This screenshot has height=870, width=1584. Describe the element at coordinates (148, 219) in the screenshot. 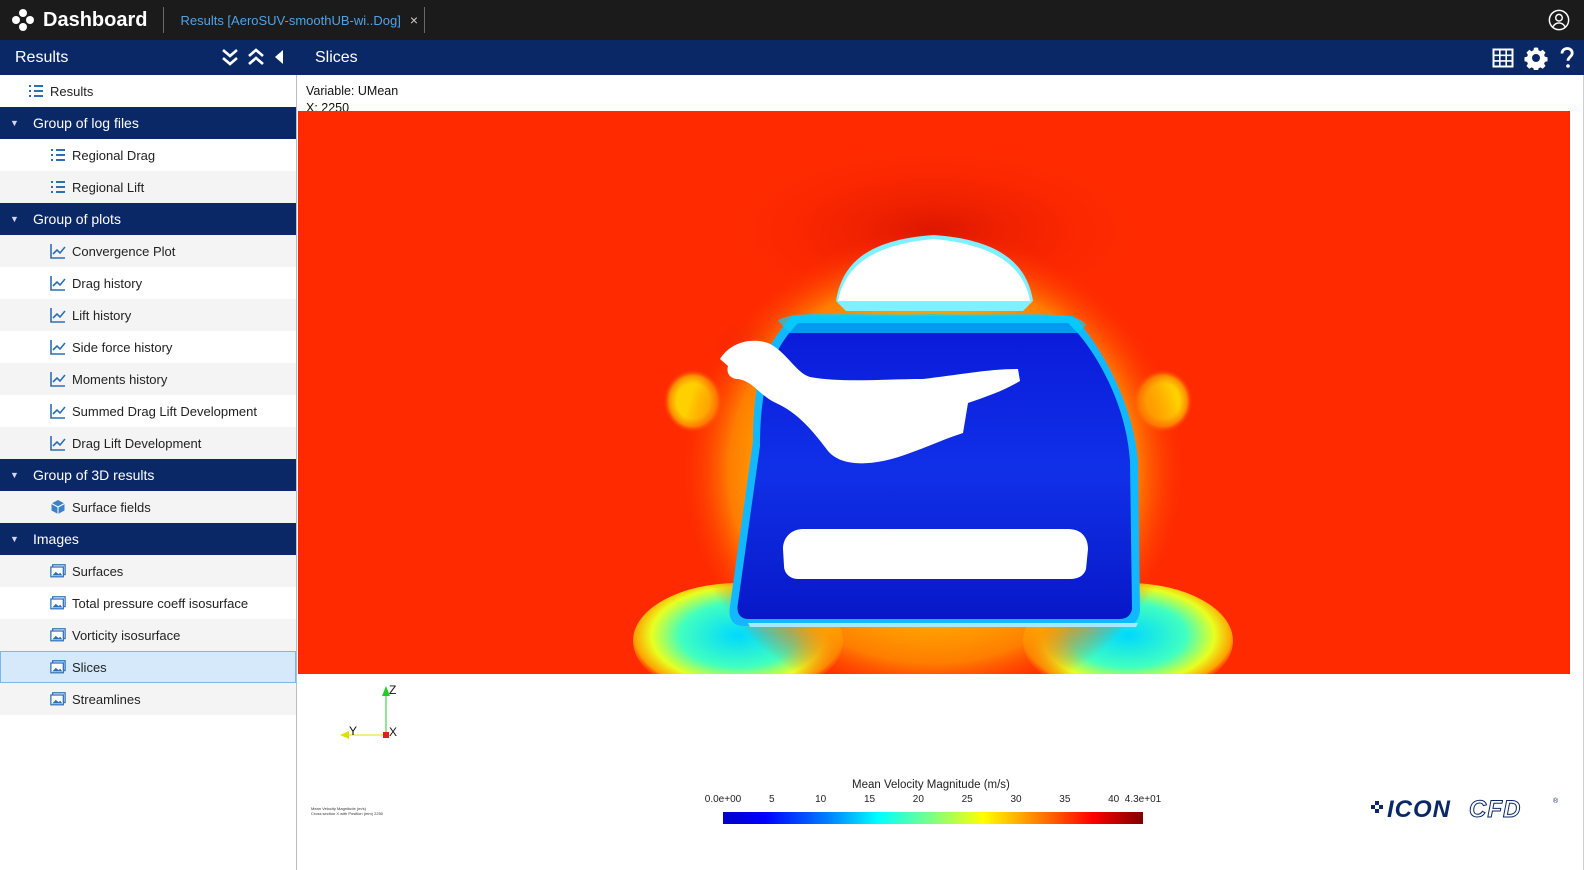

I see `group-plots: ▼ Group of plots` at that location.